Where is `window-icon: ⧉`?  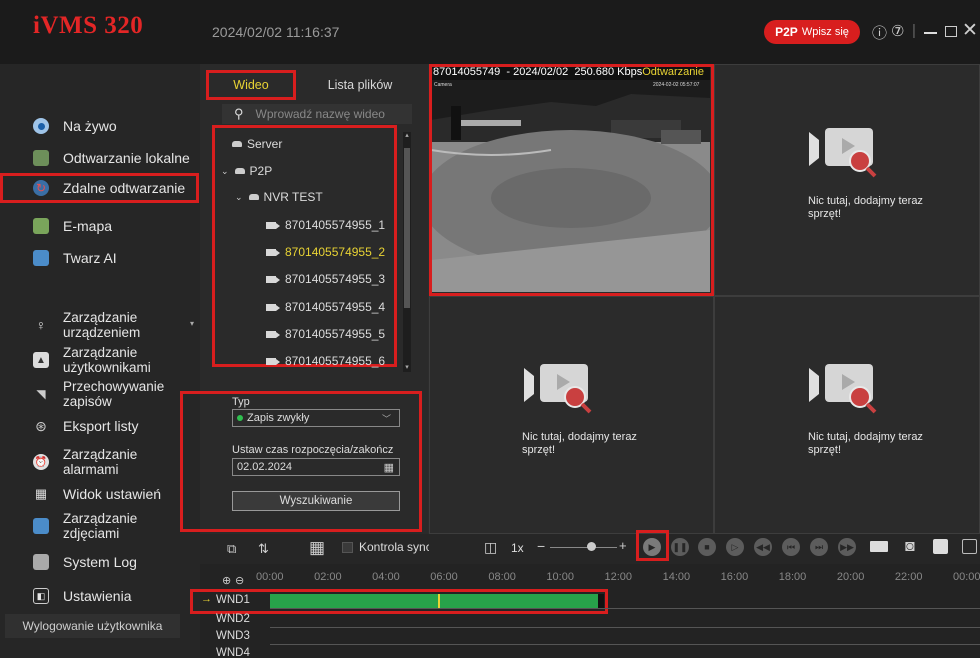
window-icon: ⧉ is located at coordinates (231, 549).